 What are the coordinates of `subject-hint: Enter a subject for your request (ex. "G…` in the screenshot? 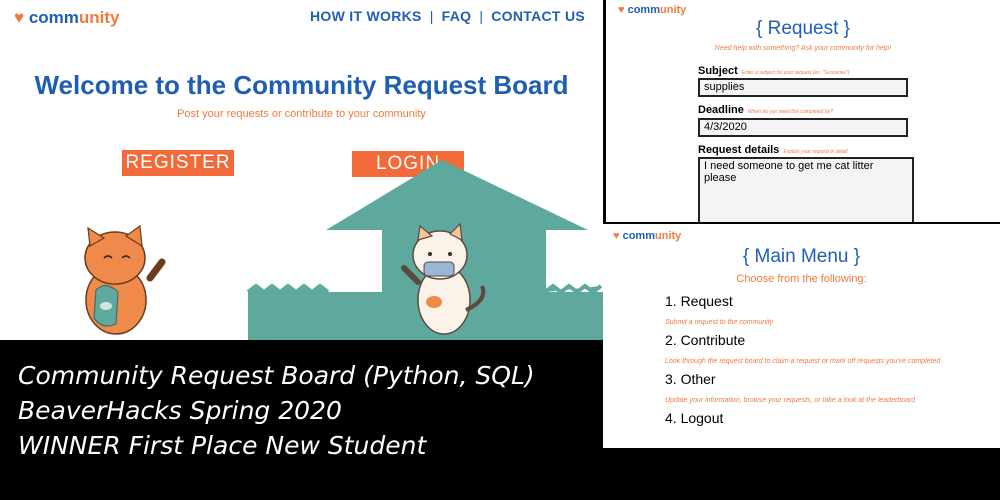 It's located at (795, 73).